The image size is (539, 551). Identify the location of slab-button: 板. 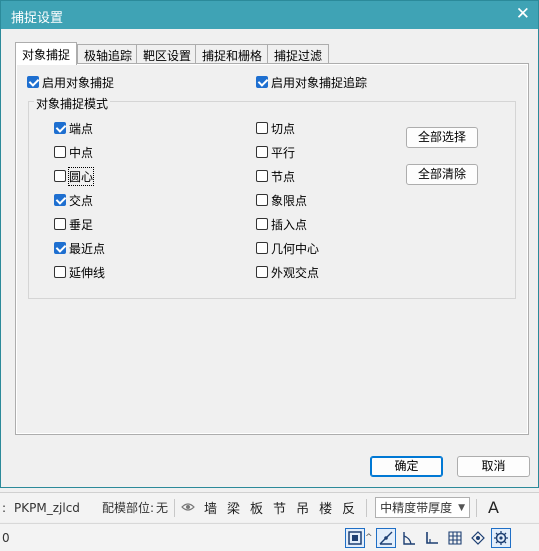
(256, 507).